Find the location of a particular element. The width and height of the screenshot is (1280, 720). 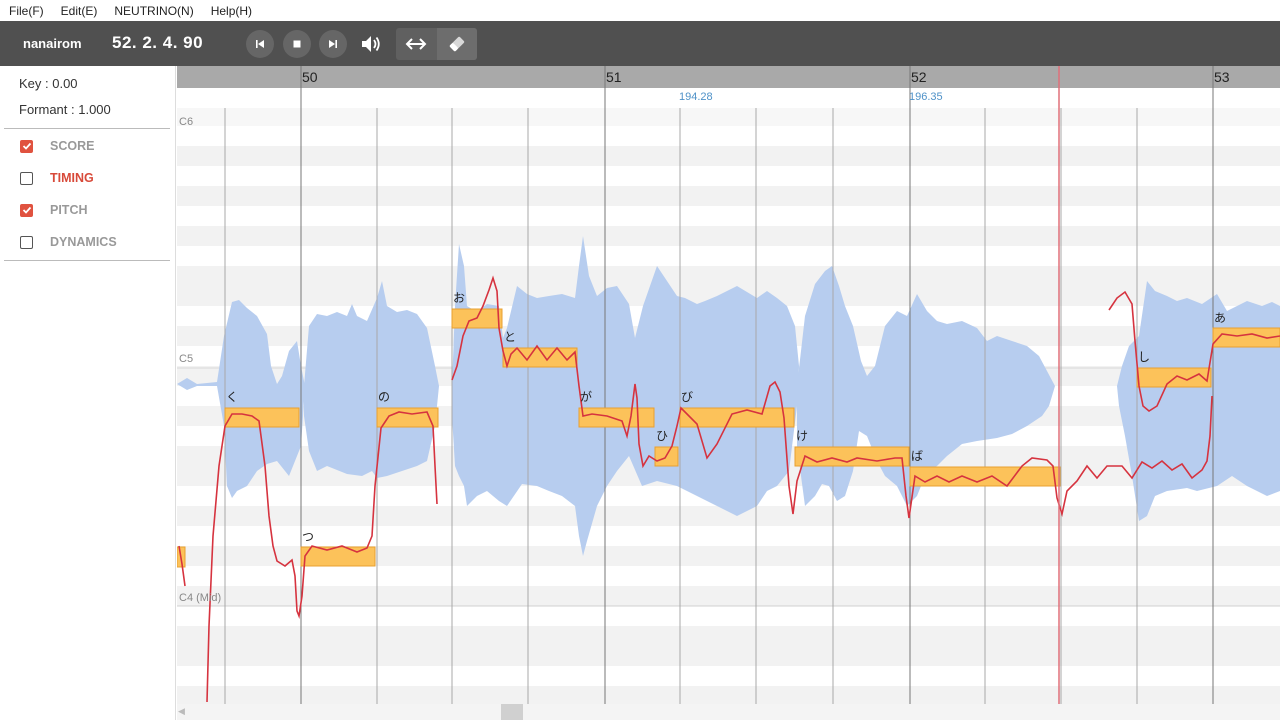

note-lyric: け is located at coordinates (802, 436).